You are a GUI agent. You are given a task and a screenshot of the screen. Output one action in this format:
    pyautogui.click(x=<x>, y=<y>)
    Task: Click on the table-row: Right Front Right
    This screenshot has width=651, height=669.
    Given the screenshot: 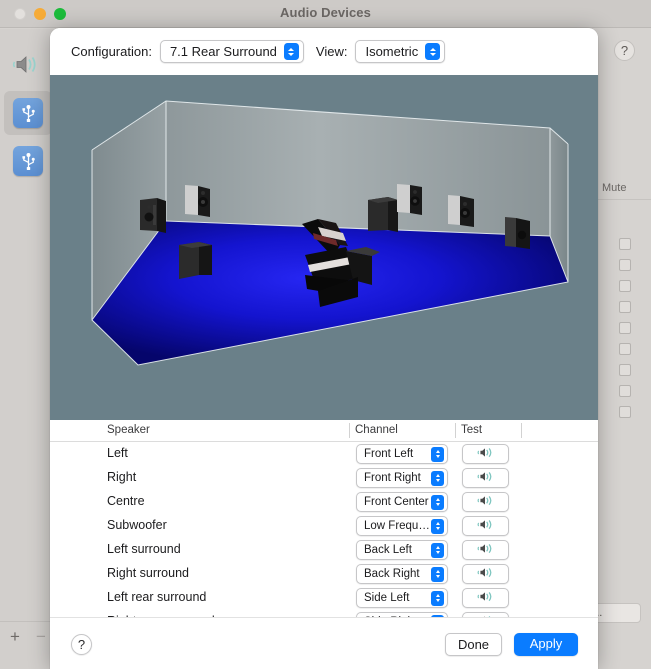 What is the action you would take?
    pyautogui.click(x=324, y=478)
    